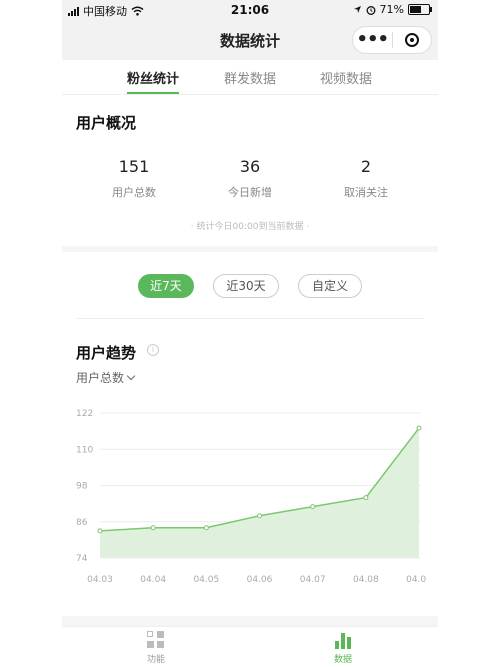  I want to click on bottom-tab-bar: 功能 数据, so click(250, 646).